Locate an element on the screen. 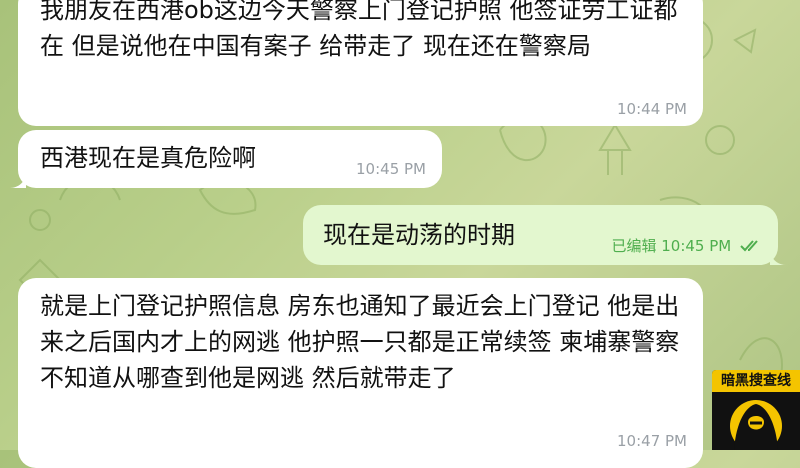 The width and height of the screenshot is (800, 468). watermark-logo: 暗黑搜查线 is located at coordinates (756, 410).